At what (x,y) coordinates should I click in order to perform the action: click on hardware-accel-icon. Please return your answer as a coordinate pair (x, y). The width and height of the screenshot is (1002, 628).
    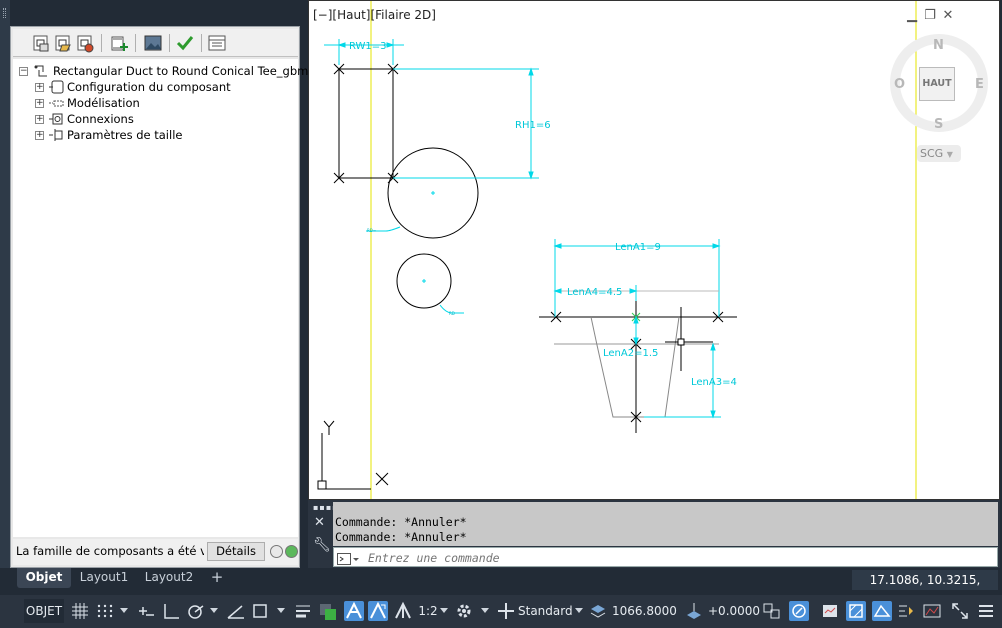
    Looking at the image, I should click on (799, 611).